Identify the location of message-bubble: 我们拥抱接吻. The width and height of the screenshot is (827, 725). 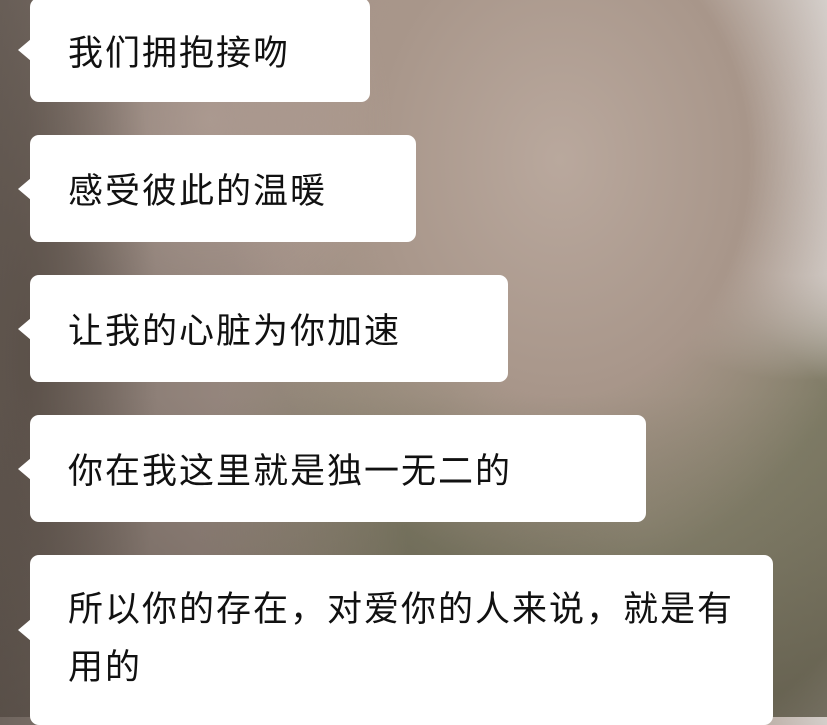
(194, 51).